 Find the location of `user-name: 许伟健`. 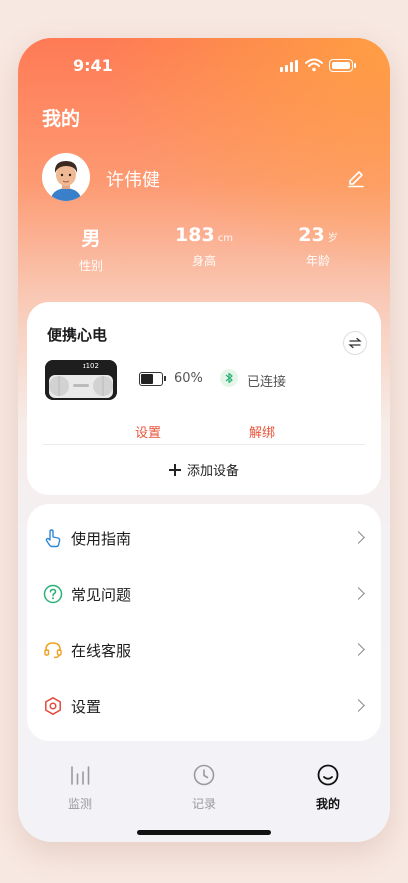

user-name: 许伟健 is located at coordinates (133, 180).